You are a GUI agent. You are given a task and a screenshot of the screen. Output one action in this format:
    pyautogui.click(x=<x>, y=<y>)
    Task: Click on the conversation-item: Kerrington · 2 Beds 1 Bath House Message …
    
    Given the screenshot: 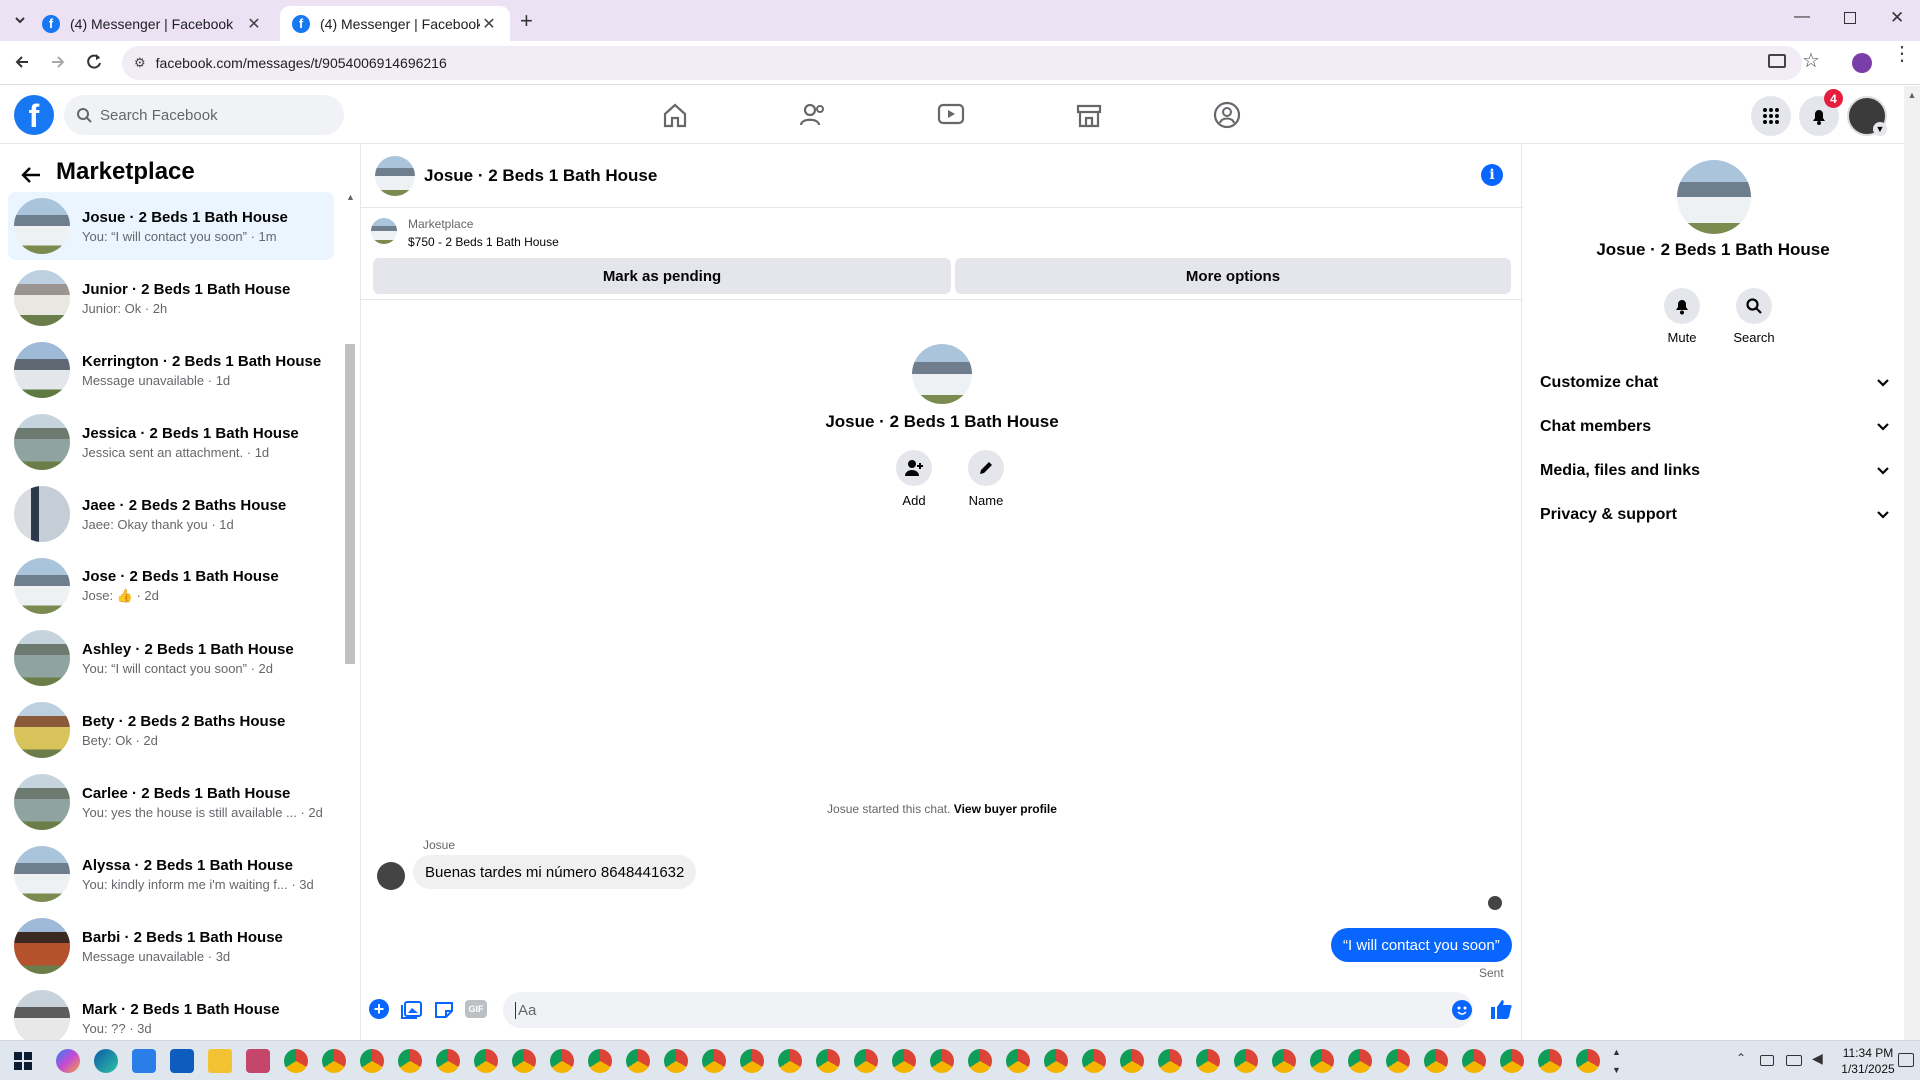 What is the action you would take?
    pyautogui.click(x=171, y=370)
    